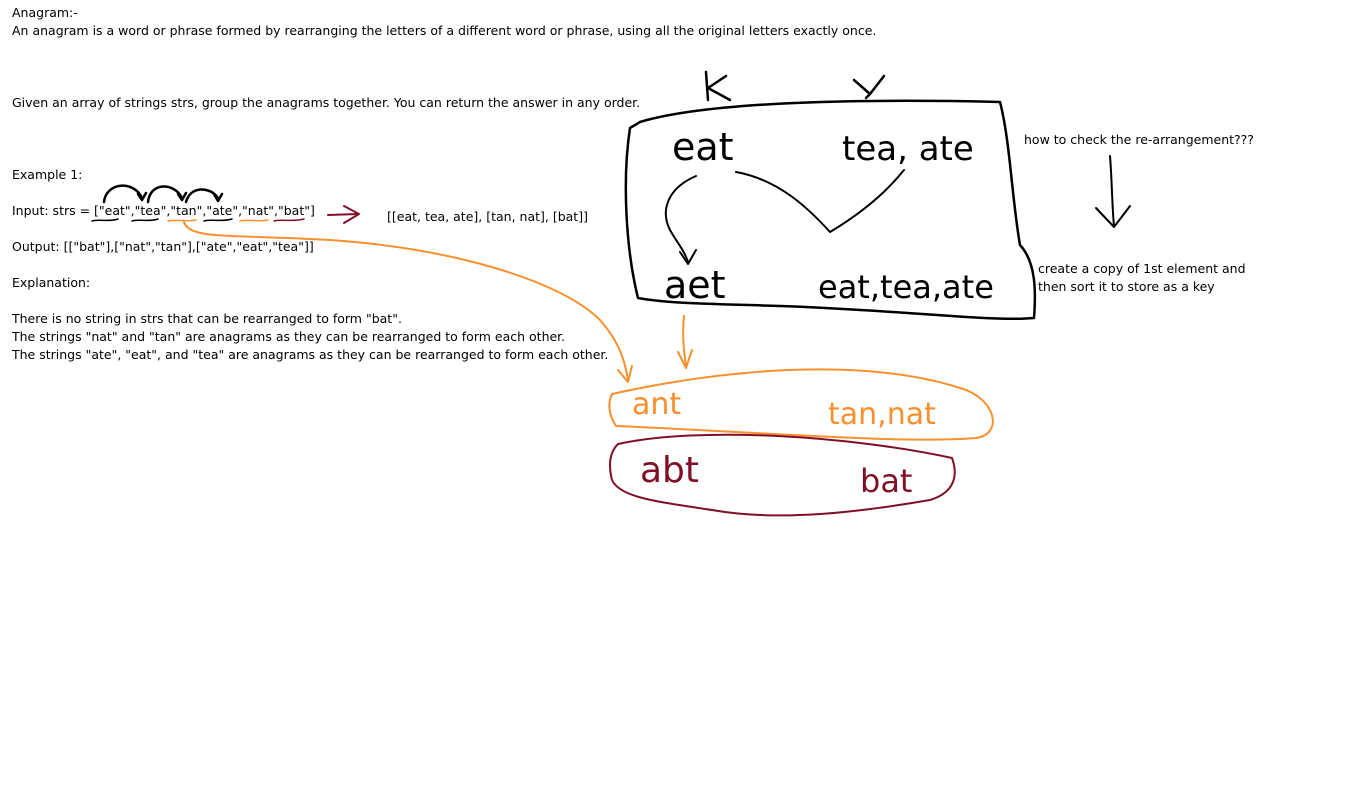  I want to click on key-word: eat, so click(703, 147).